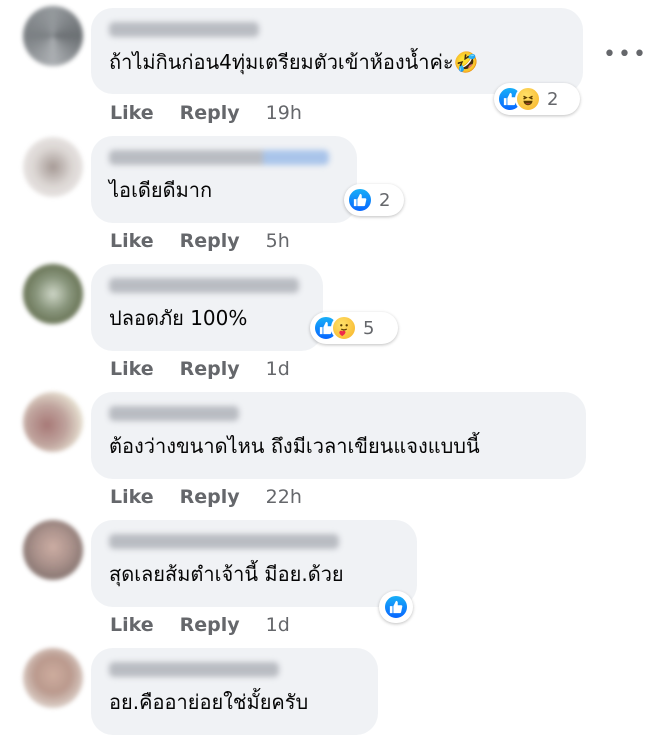 The image size is (671, 754). Describe the element at coordinates (369, 328) in the screenshot. I see `reaction-count: 5` at that location.